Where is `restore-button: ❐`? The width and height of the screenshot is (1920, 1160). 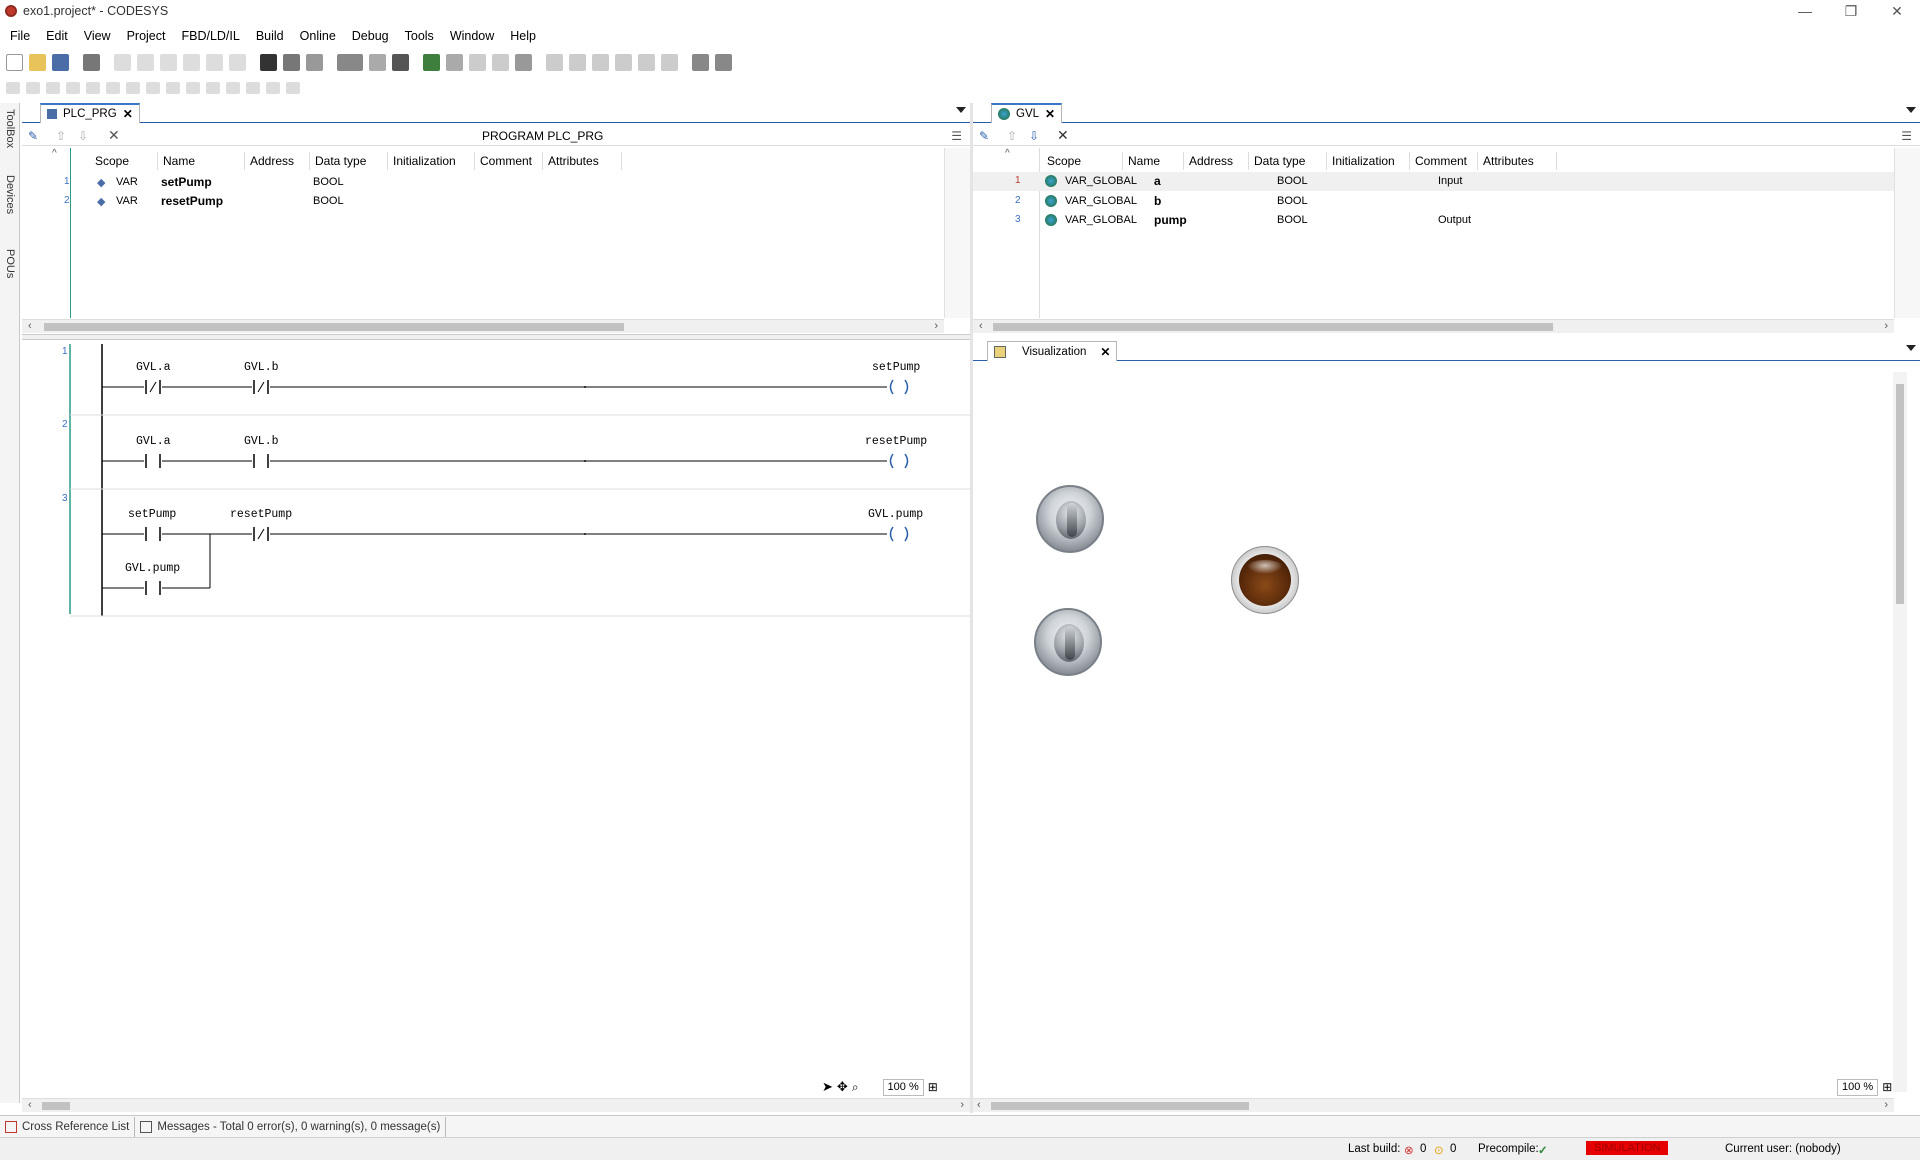 restore-button: ❐ is located at coordinates (1851, 11).